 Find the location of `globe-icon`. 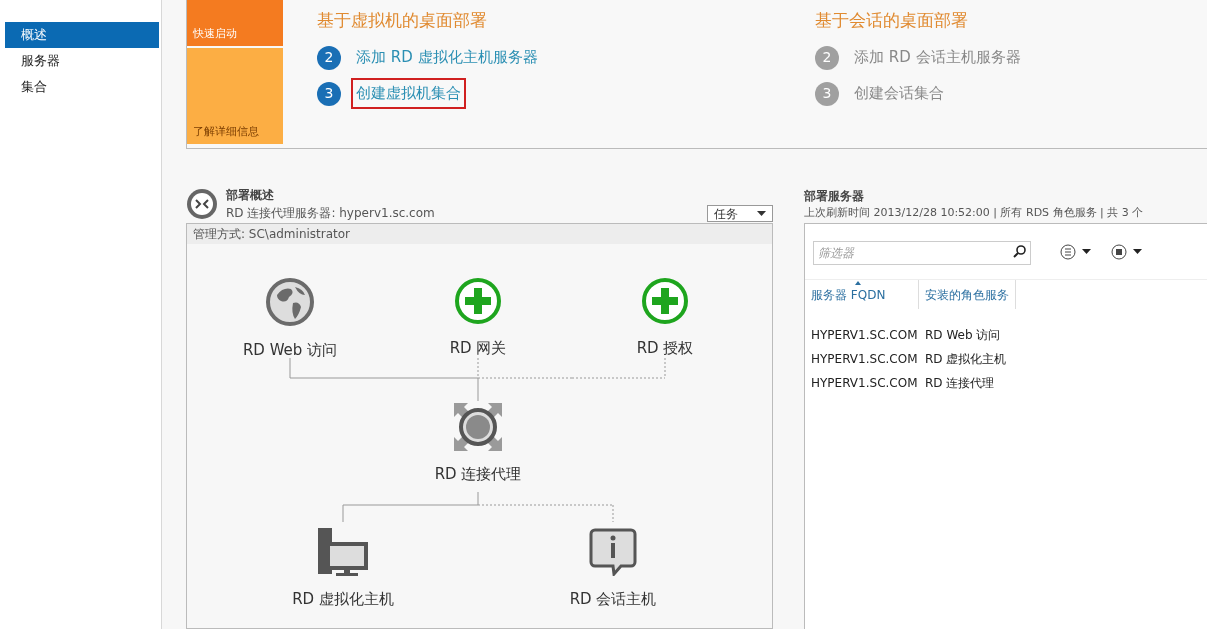

globe-icon is located at coordinates (290, 302).